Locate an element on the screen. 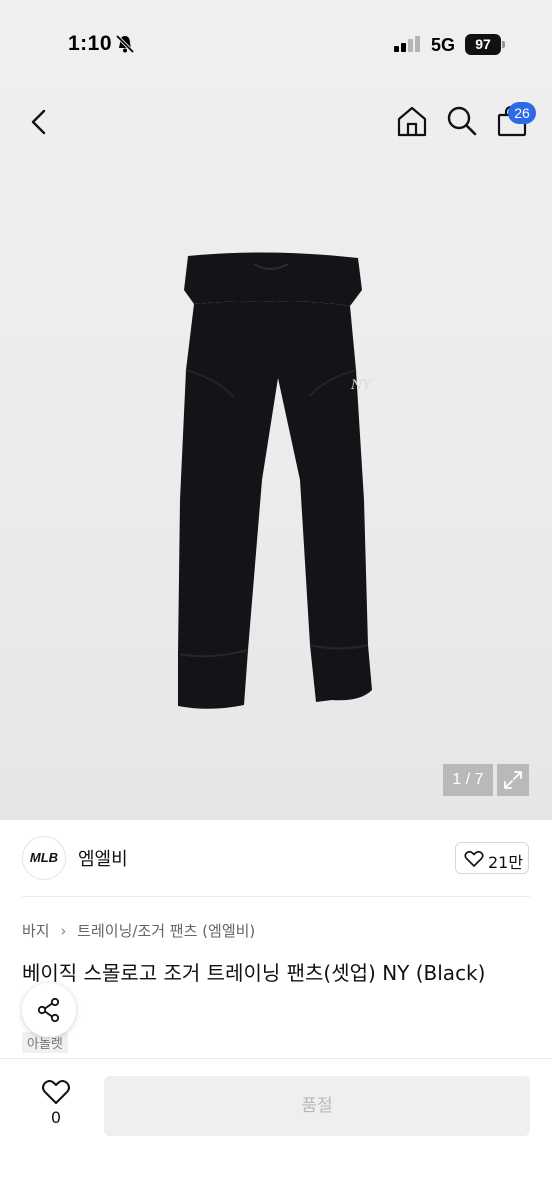 This screenshot has width=552, height=1200. bell-slash-icon is located at coordinates (125, 44).